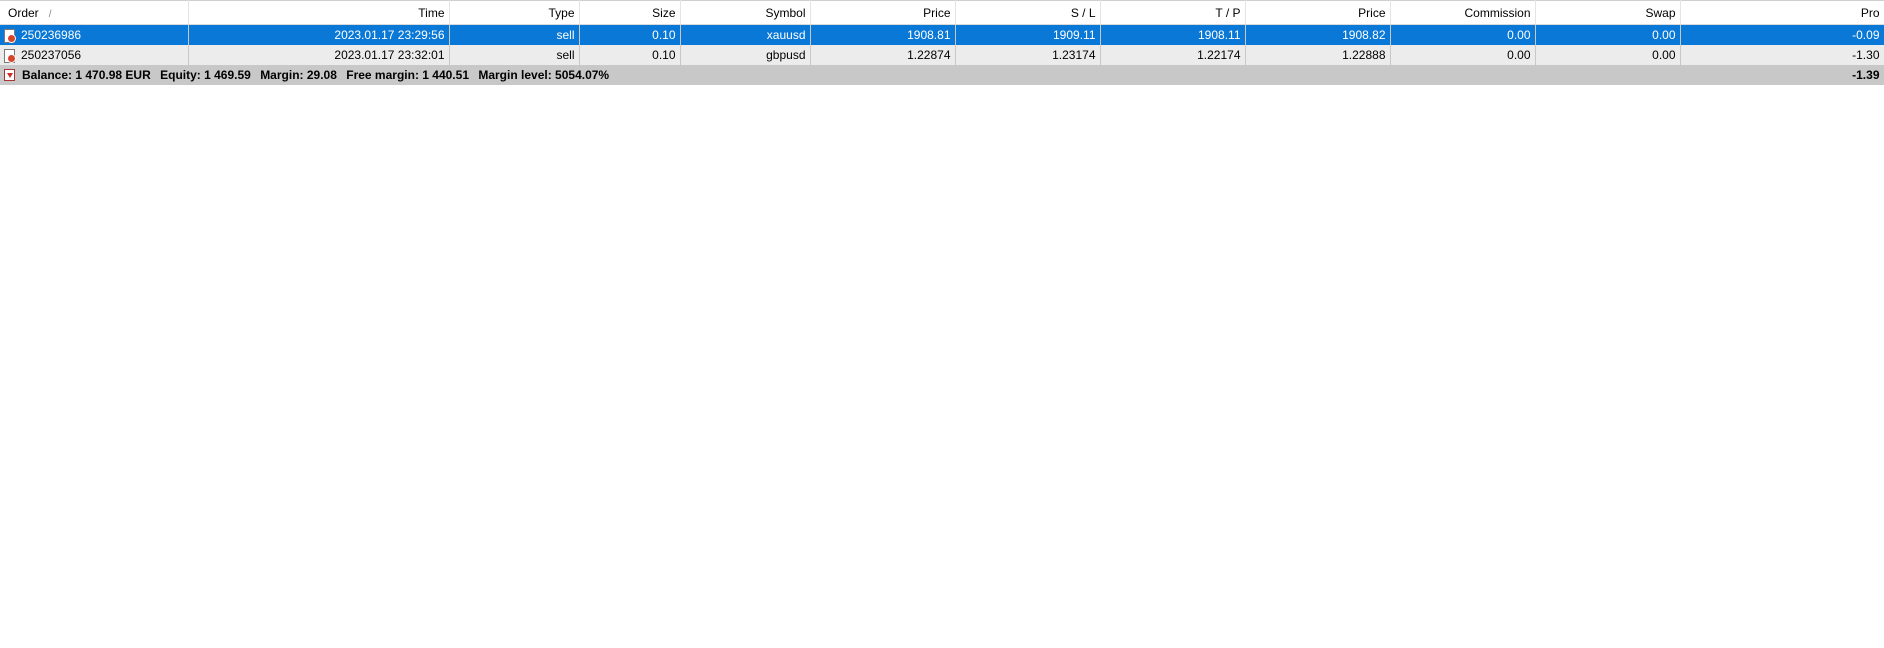 The width and height of the screenshot is (1884, 648). Describe the element at coordinates (1173, 12) in the screenshot. I see `column-header-take-profit: T / P` at that location.